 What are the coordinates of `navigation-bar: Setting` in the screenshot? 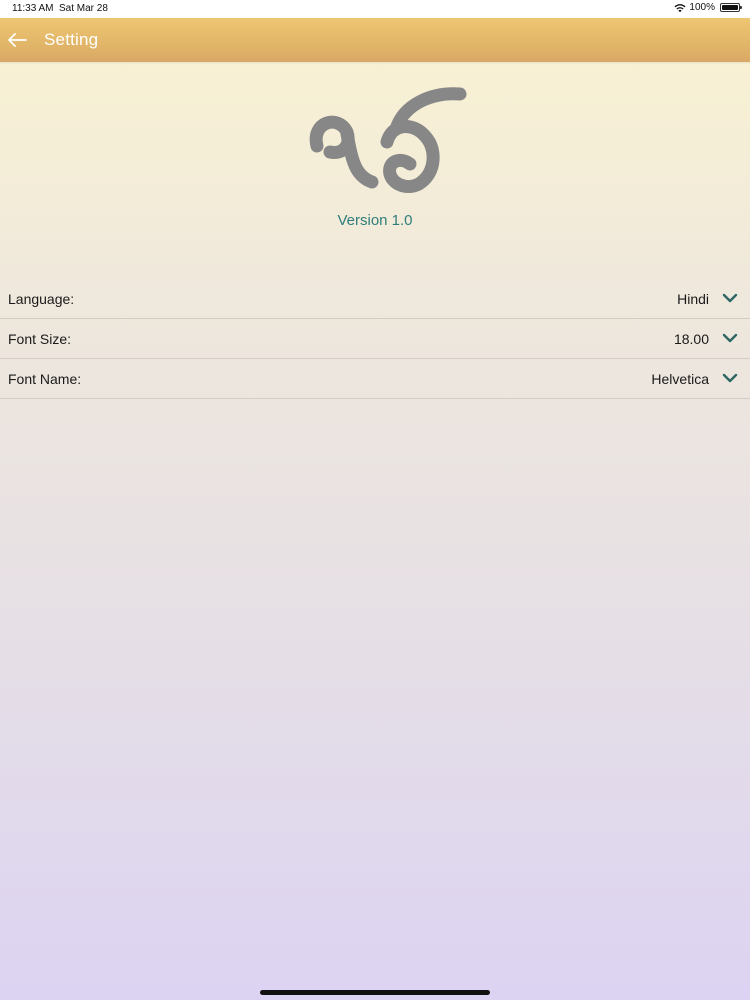 It's located at (375, 40).